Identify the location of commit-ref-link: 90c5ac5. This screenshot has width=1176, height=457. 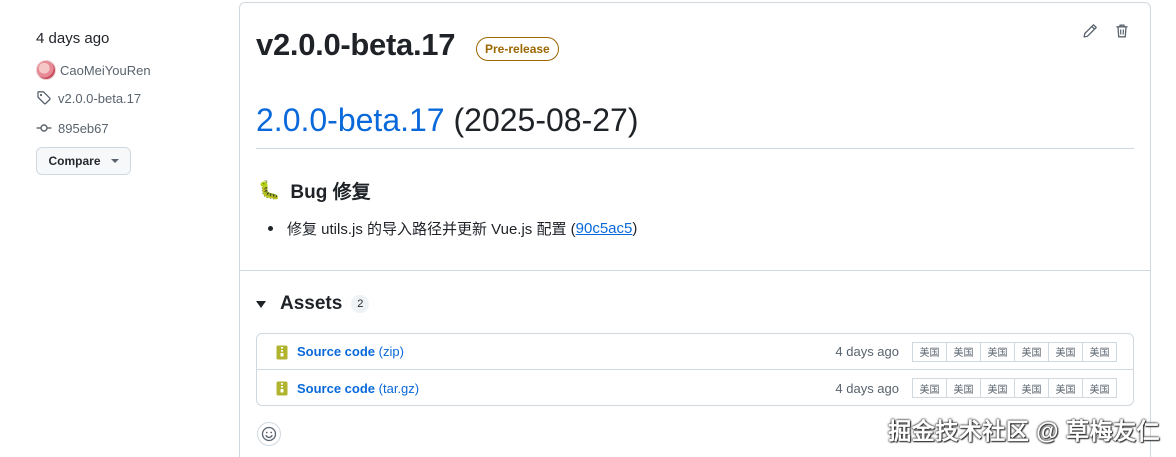
(604, 228).